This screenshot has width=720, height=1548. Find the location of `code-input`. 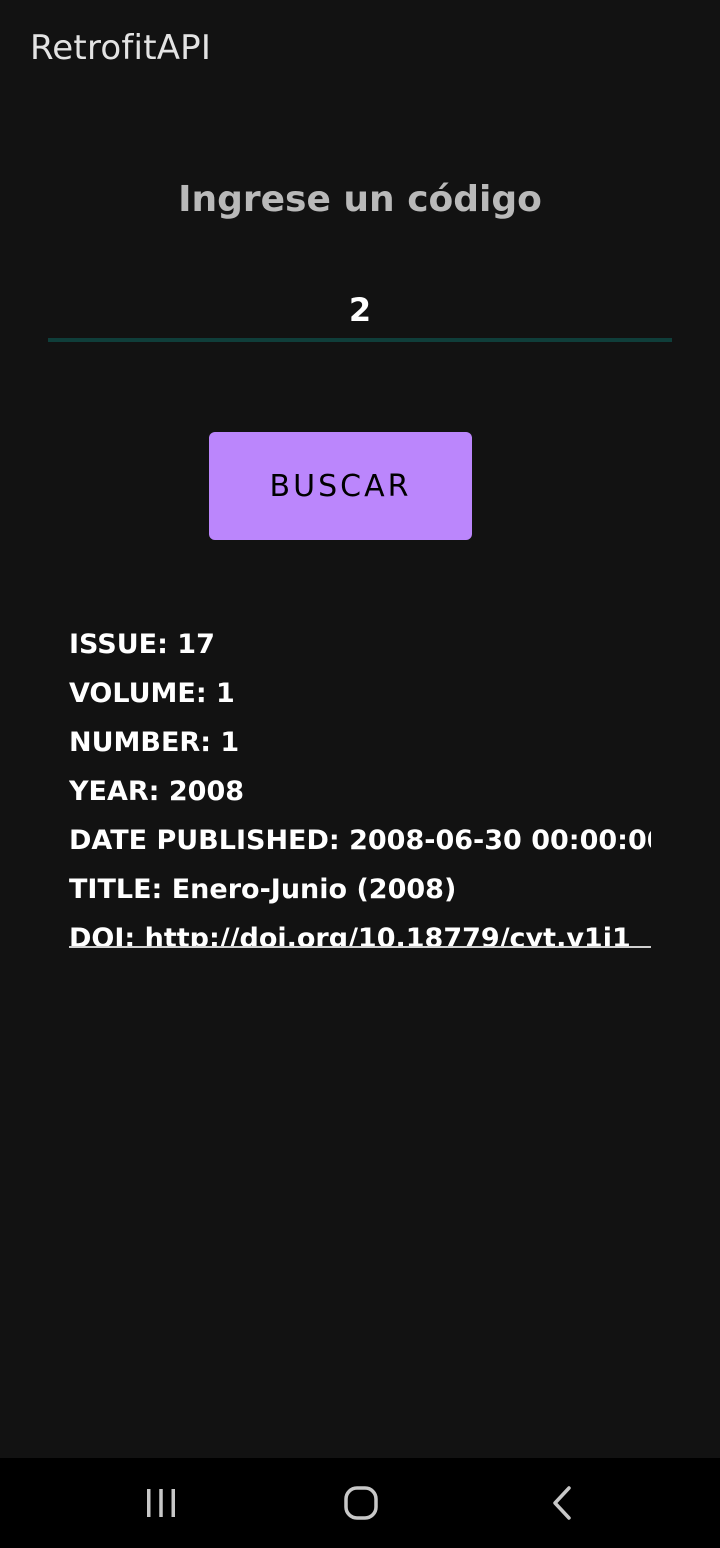

code-input is located at coordinates (360, 312).